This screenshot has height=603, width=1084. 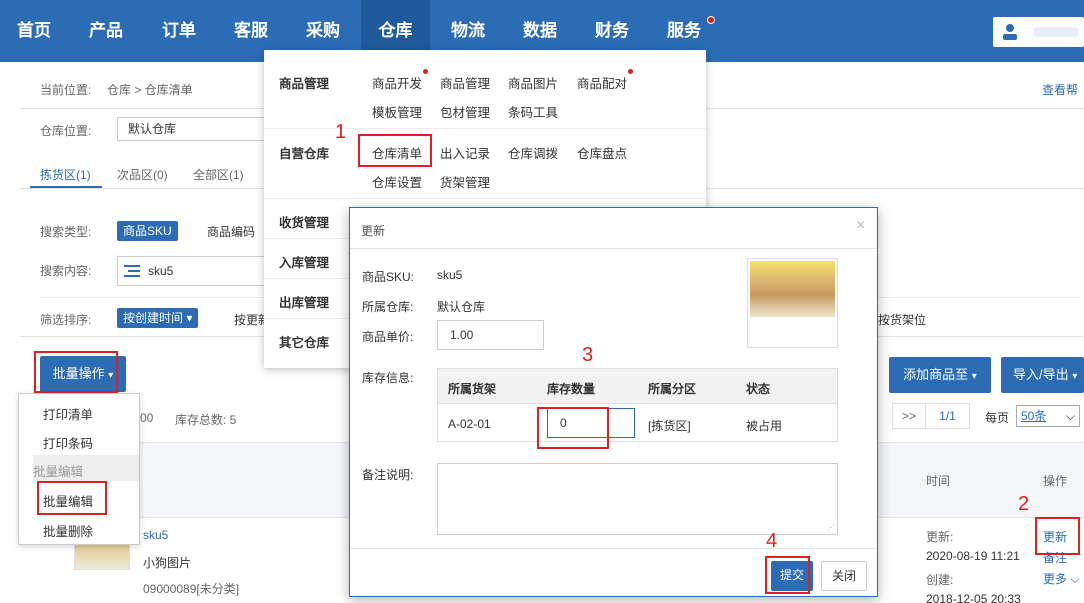 What do you see at coordinates (150, 90) in the screenshot?
I see `breadcrumb: 仓库 > 仓库清单` at bounding box center [150, 90].